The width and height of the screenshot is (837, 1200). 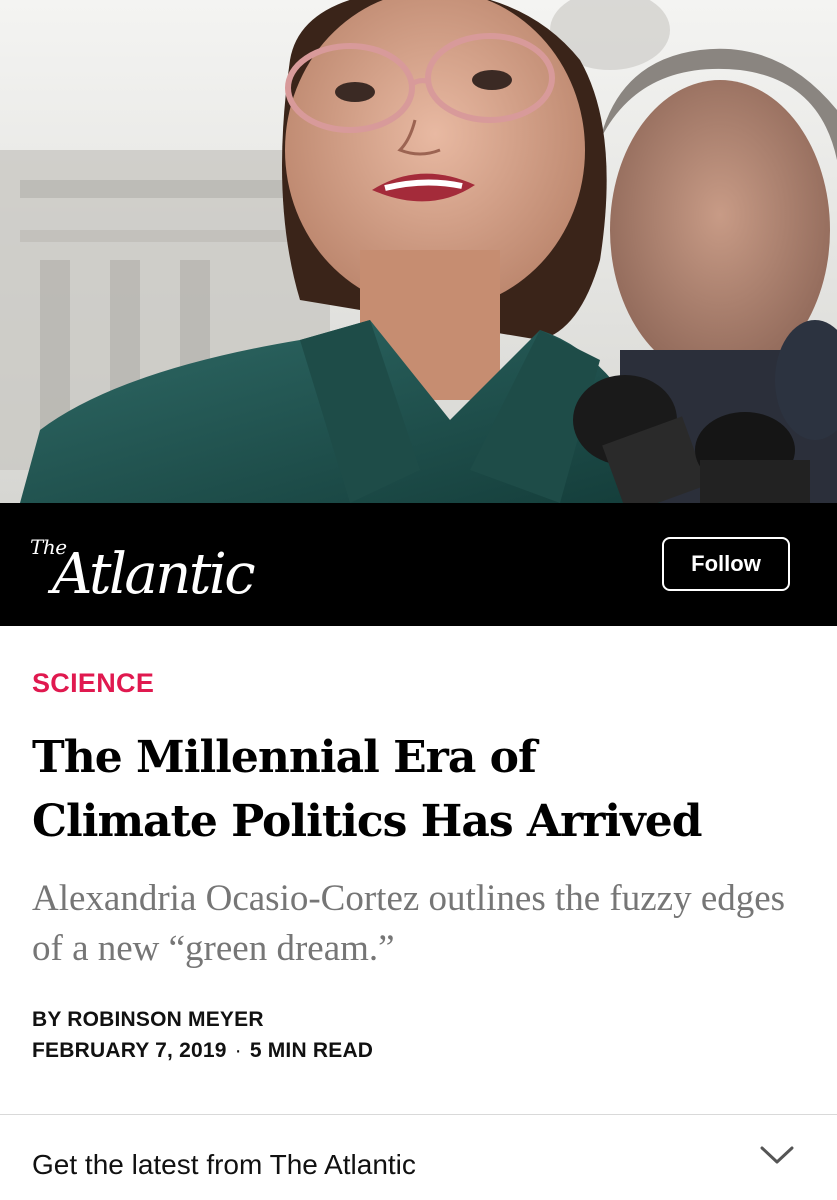 I want to click on read-time: 5 MIN READ, so click(x=311, y=1050).